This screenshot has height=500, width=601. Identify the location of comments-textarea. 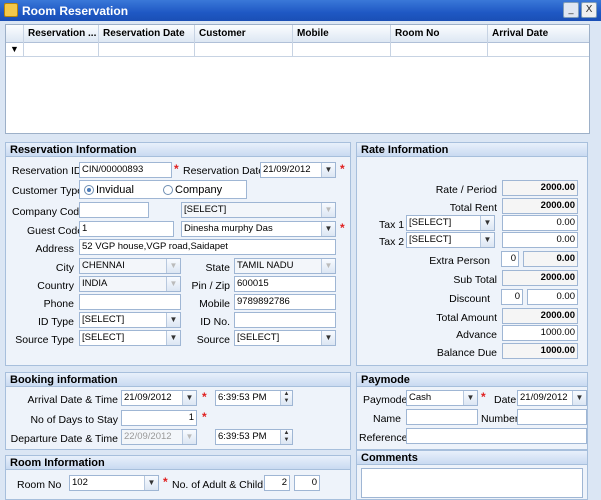
(472, 483).